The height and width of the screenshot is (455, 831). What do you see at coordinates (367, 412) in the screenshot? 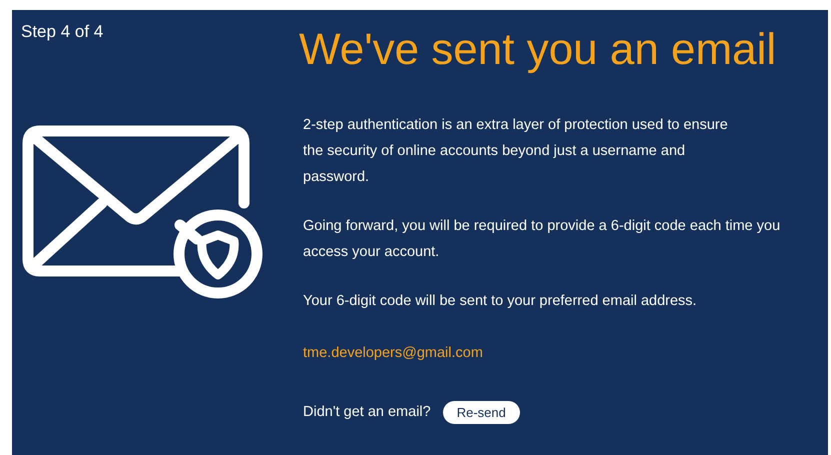
I see `resend-prompt: Didn't get an email?` at bounding box center [367, 412].